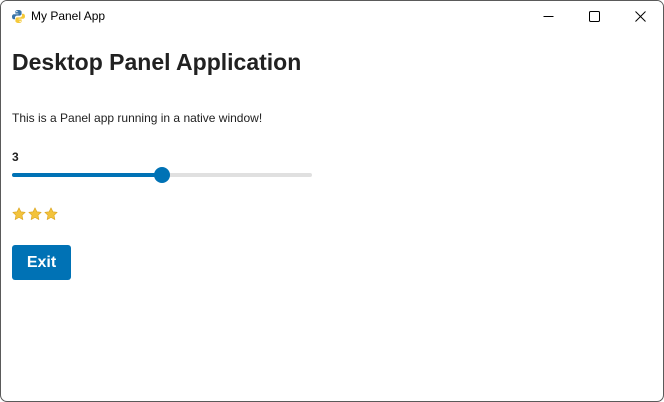  Describe the element at coordinates (41, 262) in the screenshot. I see `exit-button: Exit` at that location.